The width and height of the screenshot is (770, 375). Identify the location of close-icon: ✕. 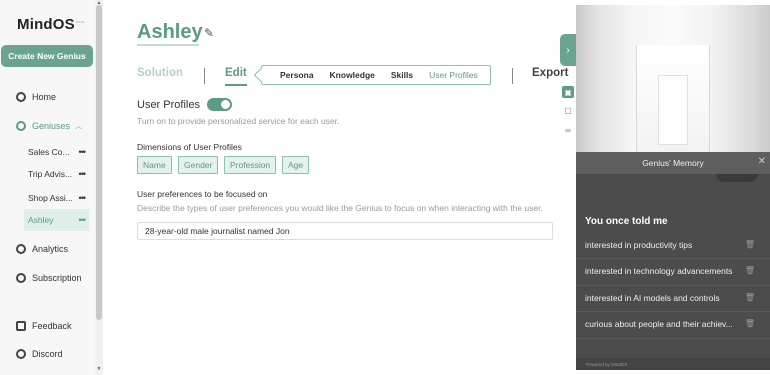
(762, 161).